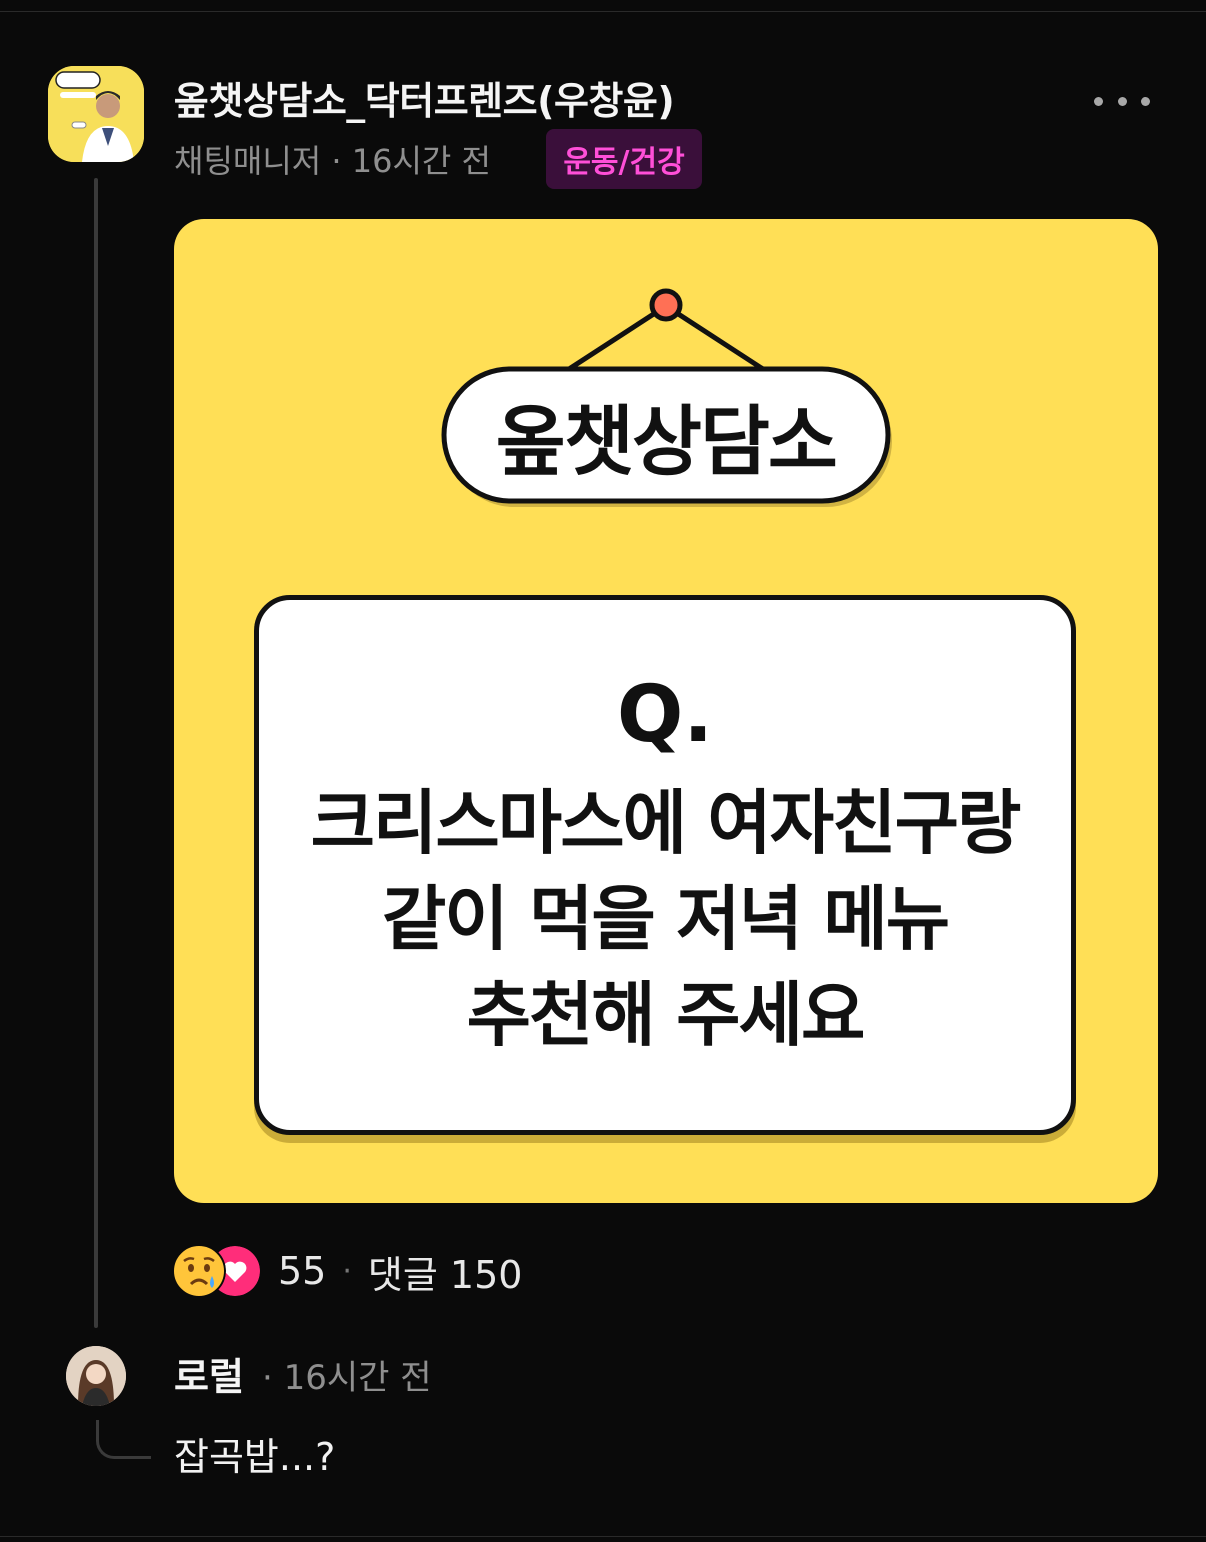  Describe the element at coordinates (255, 1457) in the screenshot. I see `reply-text: 잡곡밥...?` at that location.